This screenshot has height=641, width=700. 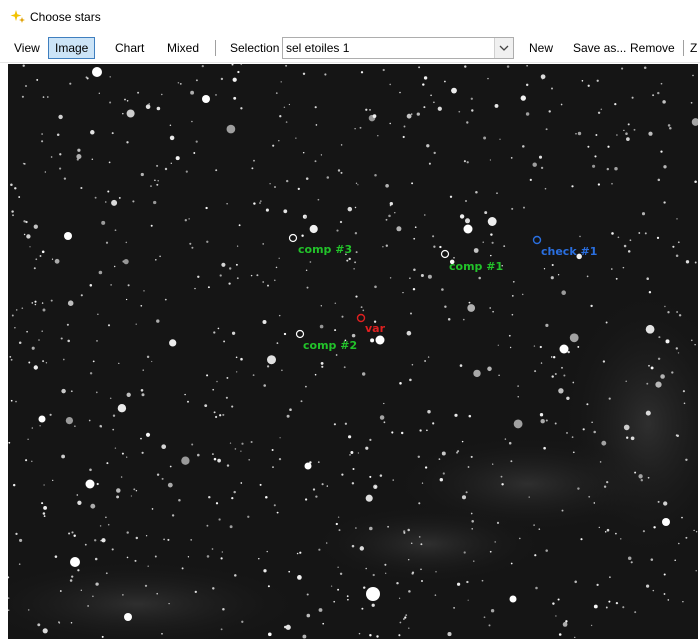 What do you see at coordinates (503, 48) in the screenshot?
I see `chevron-down-icon` at bounding box center [503, 48].